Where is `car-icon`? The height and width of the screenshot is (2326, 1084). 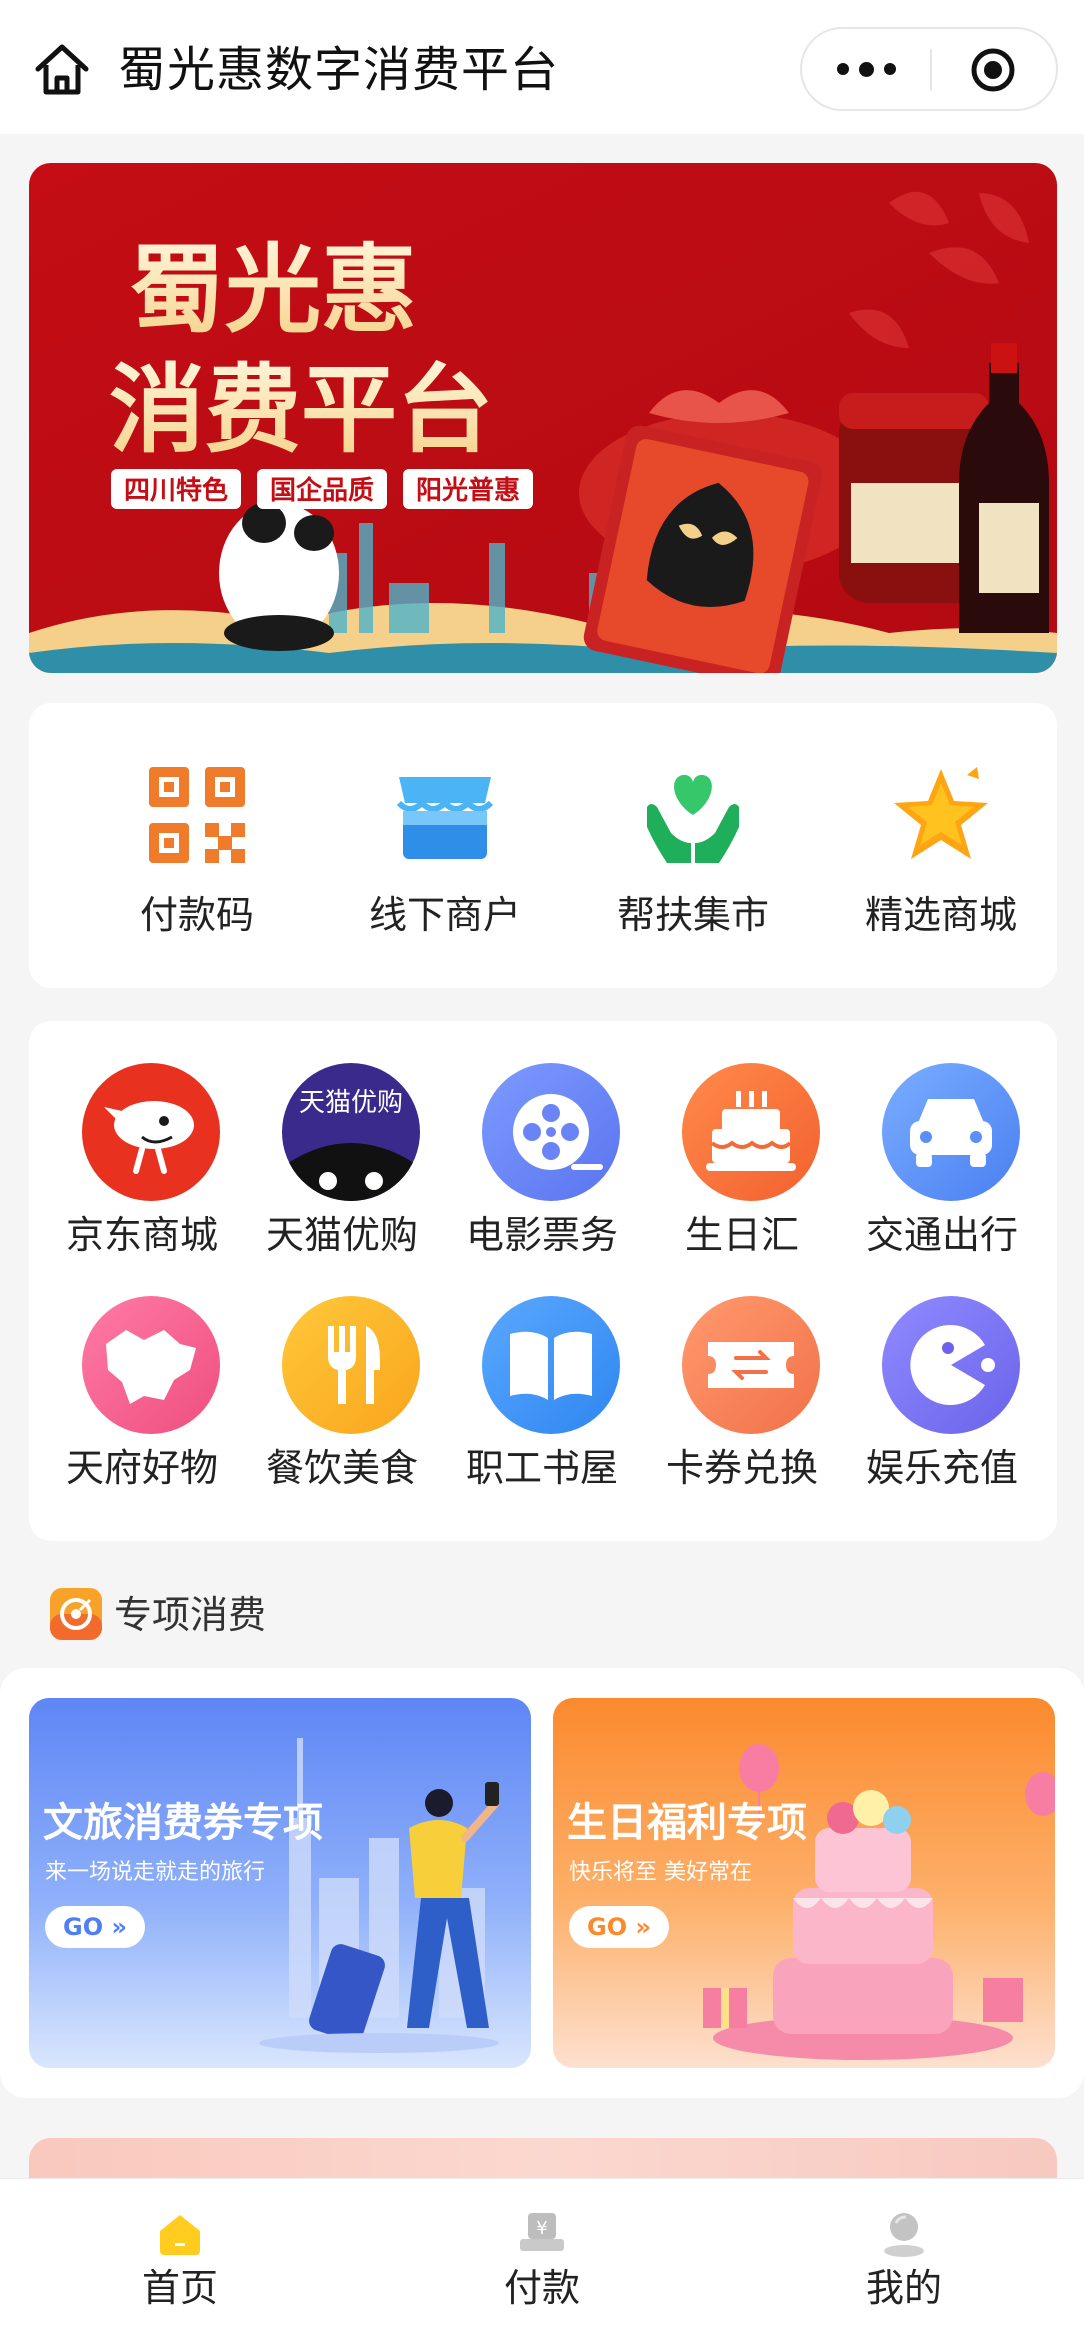
car-icon is located at coordinates (951, 1132).